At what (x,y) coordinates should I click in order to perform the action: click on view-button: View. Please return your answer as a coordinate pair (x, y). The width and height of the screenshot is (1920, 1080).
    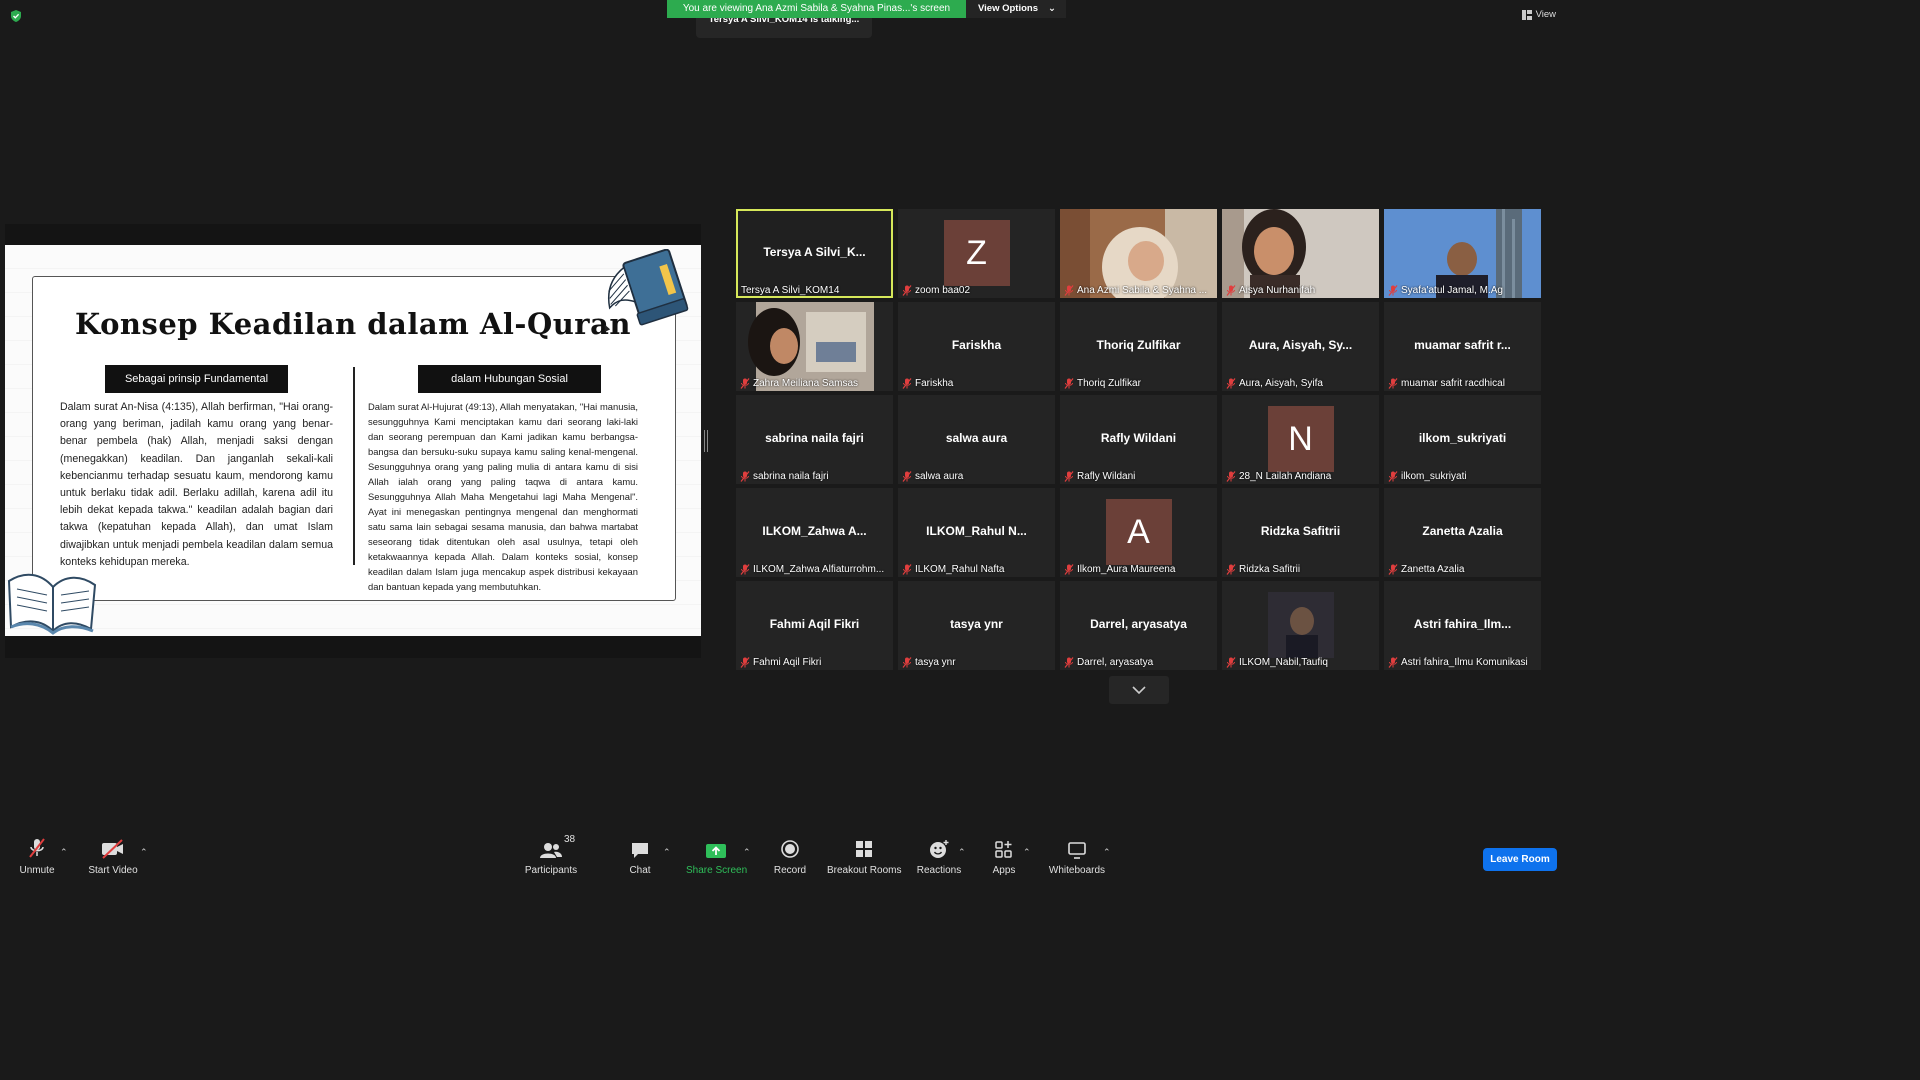
    Looking at the image, I should click on (1538, 14).